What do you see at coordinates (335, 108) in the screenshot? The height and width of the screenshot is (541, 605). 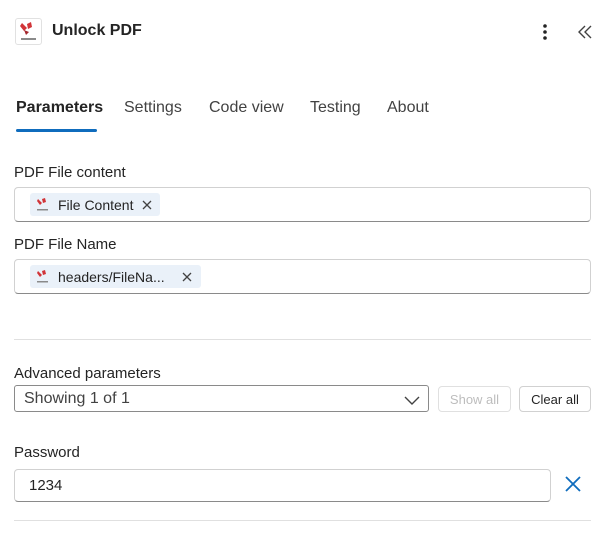 I see `tab-testing: Testing` at bounding box center [335, 108].